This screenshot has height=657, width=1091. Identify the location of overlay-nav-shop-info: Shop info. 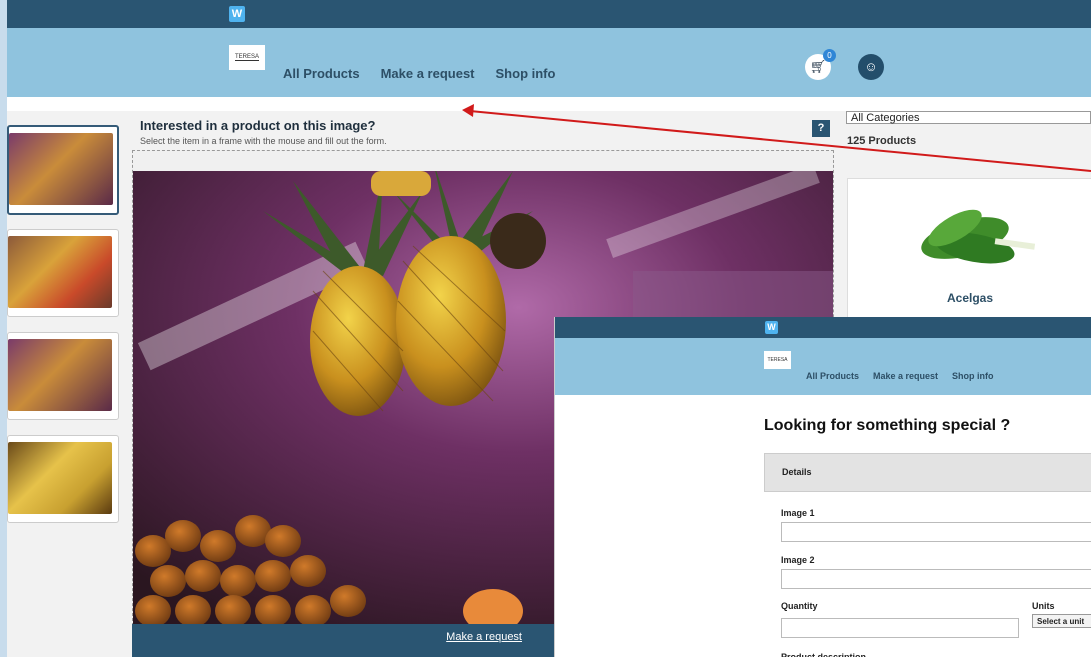
(973, 376).